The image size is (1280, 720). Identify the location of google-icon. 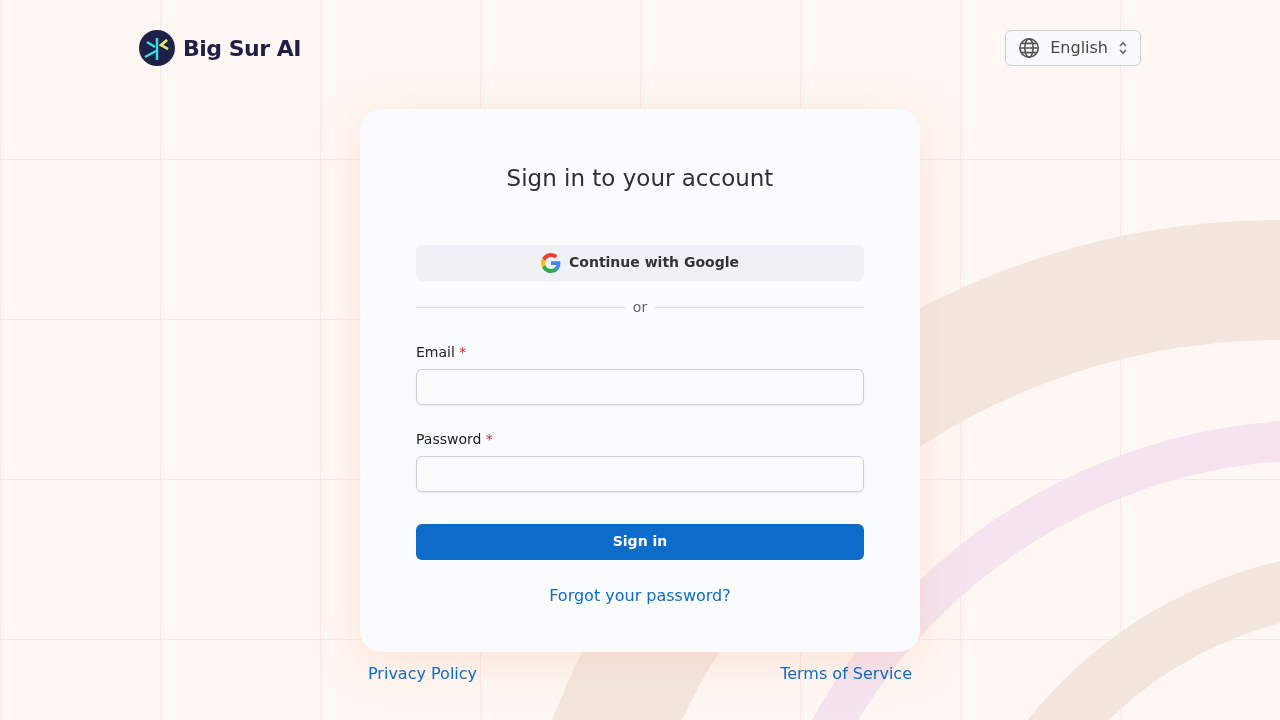
(551, 262).